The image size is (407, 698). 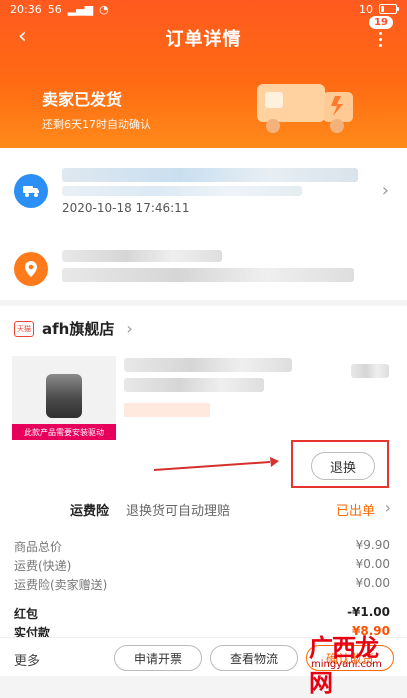 I want to click on logistics-chevron-icon: ›, so click(x=385, y=190).